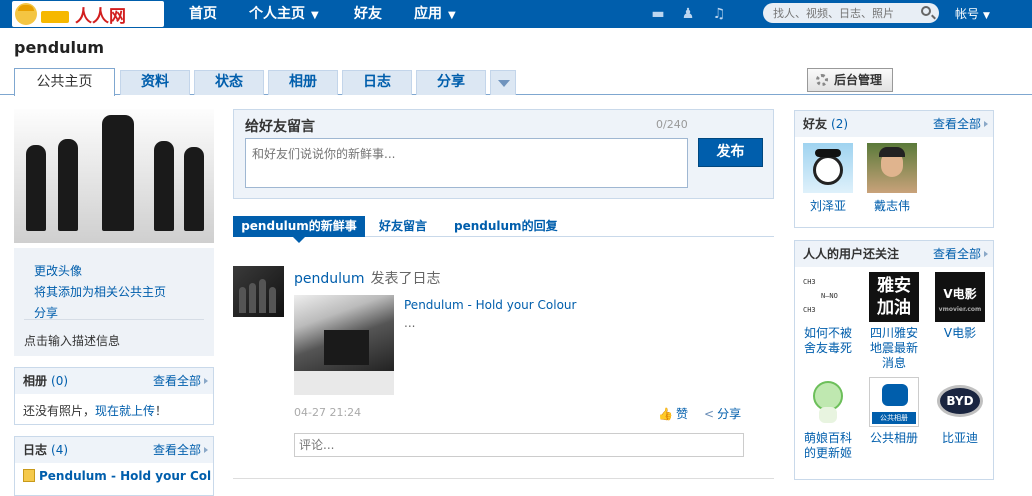  What do you see at coordinates (58, 270) in the screenshot?
I see `change-avatar-link: 更改头像` at bounding box center [58, 270].